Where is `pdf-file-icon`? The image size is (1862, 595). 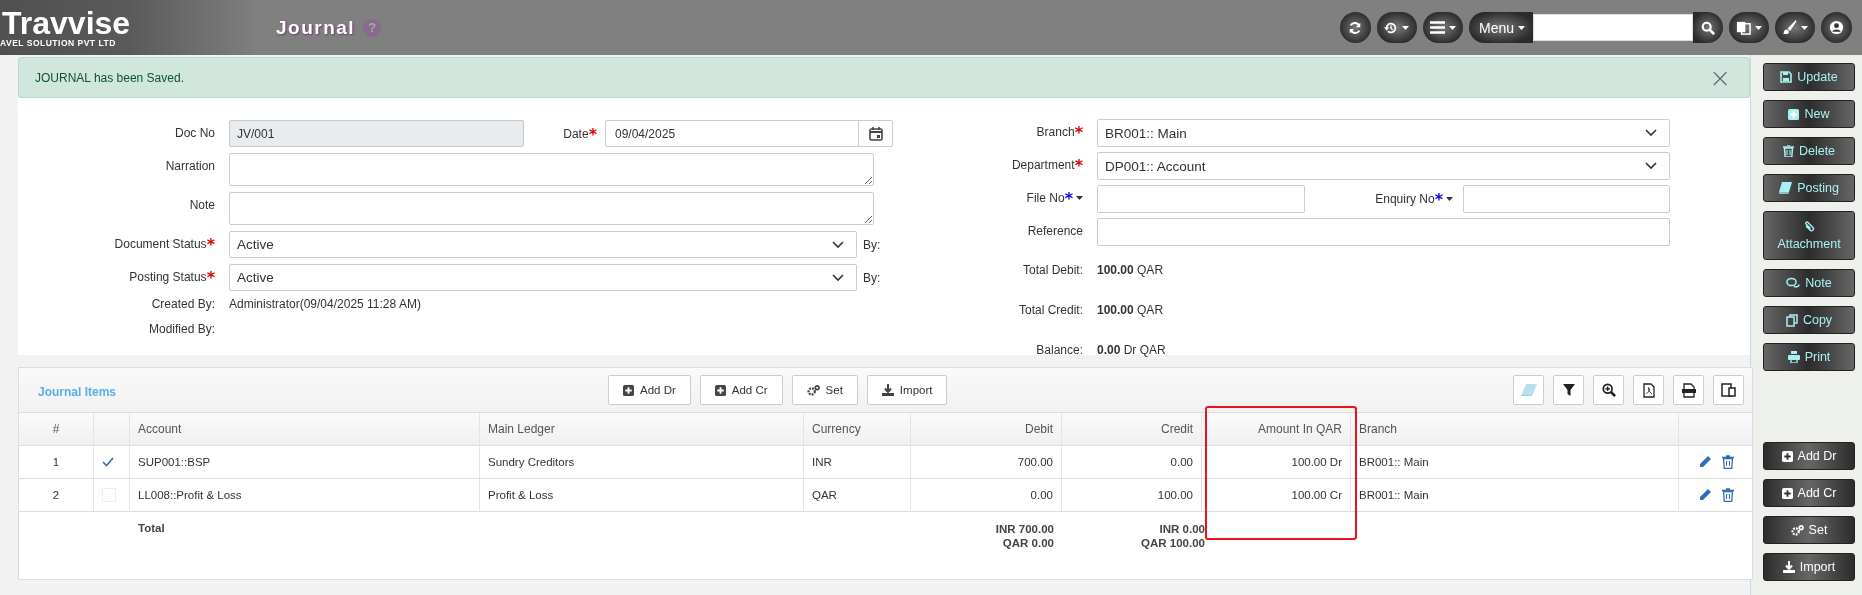
pdf-file-icon is located at coordinates (1648, 390).